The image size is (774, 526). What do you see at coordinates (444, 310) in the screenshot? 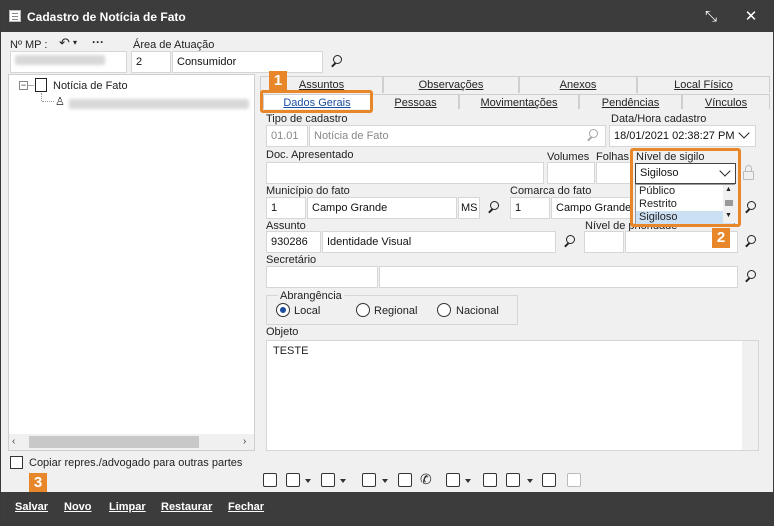
I see `radio-nacional` at bounding box center [444, 310].